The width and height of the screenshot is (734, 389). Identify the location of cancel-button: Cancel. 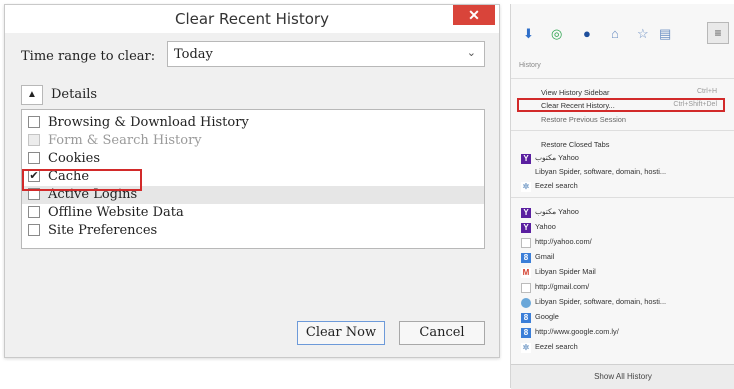
(442, 333).